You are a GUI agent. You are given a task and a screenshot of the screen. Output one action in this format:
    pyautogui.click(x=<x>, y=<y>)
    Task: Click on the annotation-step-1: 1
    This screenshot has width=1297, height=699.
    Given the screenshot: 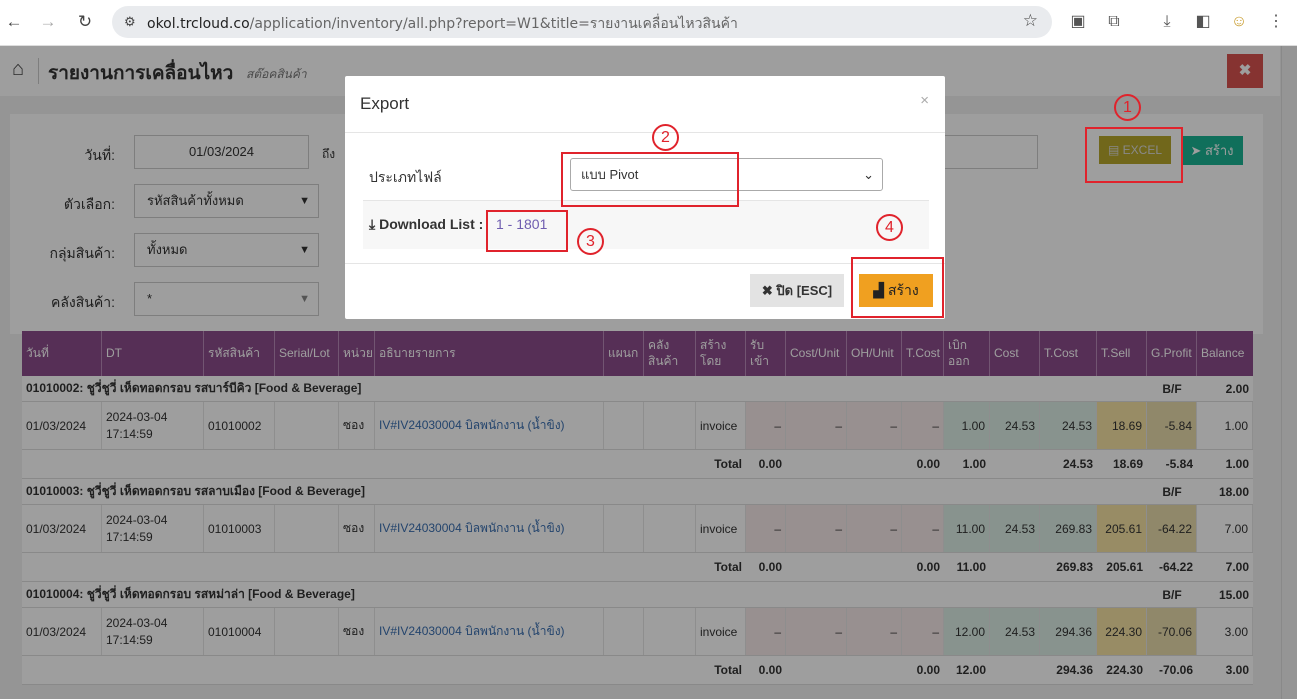 What is the action you would take?
    pyautogui.click(x=1127, y=107)
    